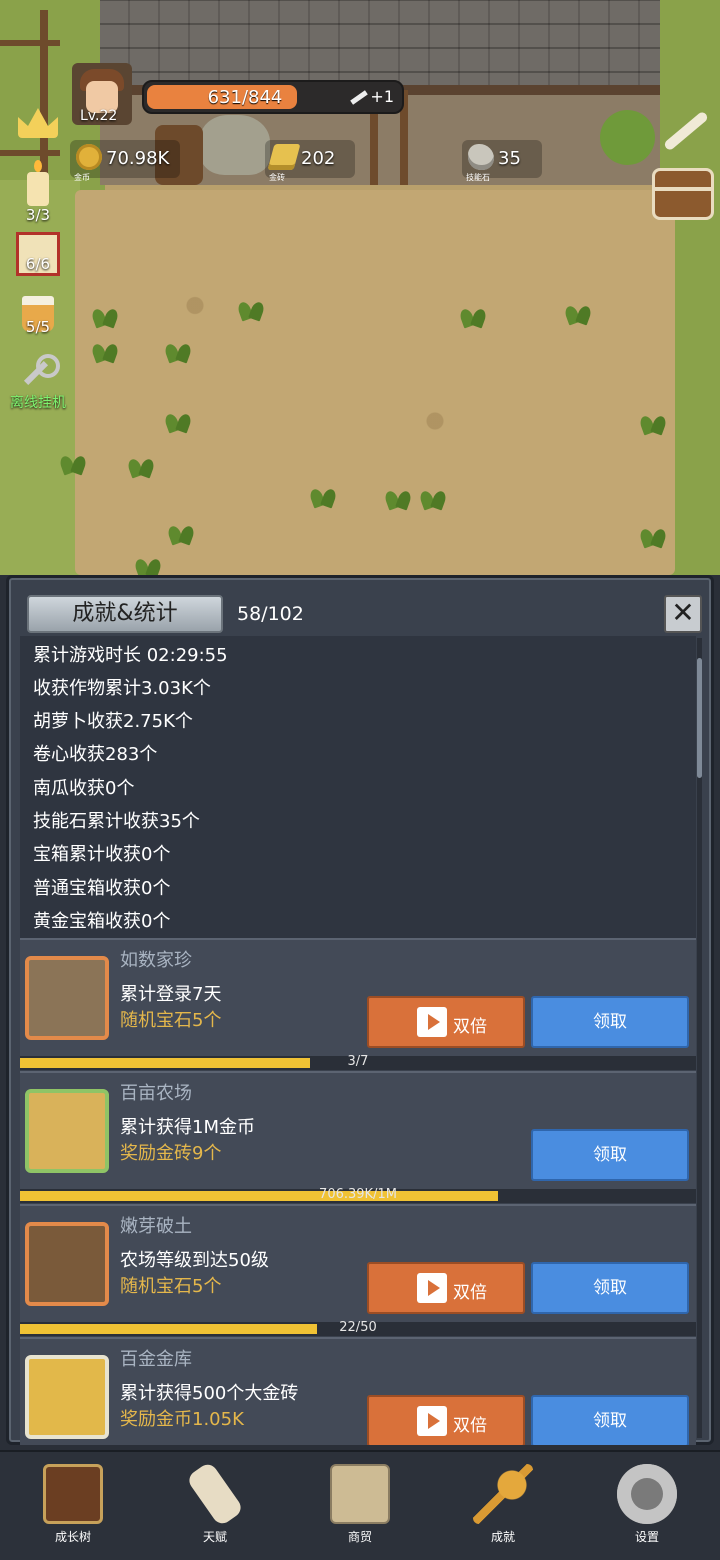  What do you see at coordinates (67, 1264) in the screenshot?
I see `crop-lock-sign-icon` at bounding box center [67, 1264].